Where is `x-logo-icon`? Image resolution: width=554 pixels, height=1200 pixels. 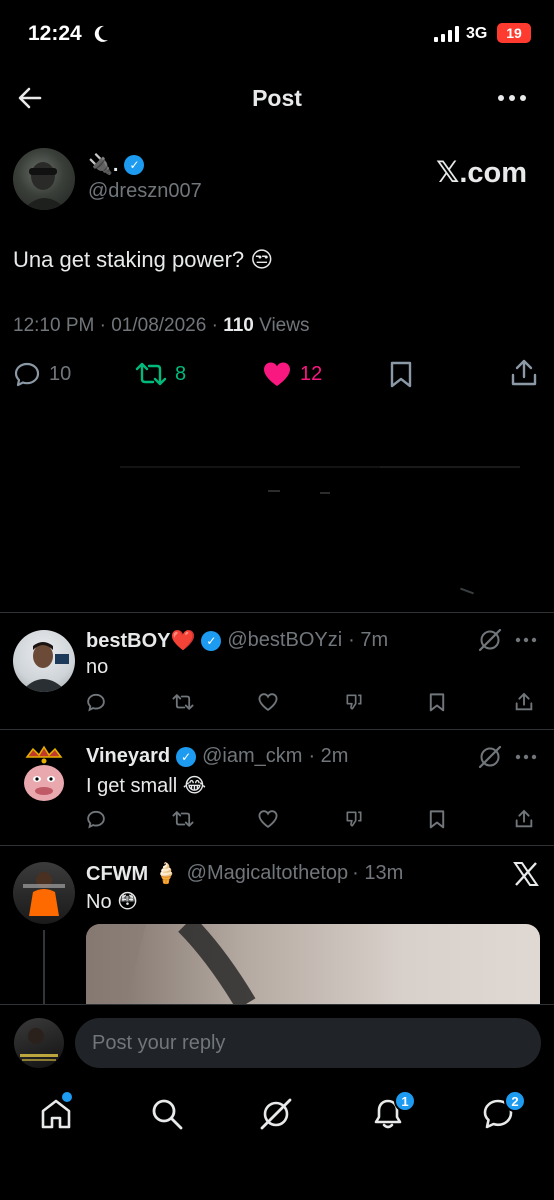 x-logo-icon is located at coordinates (526, 874).